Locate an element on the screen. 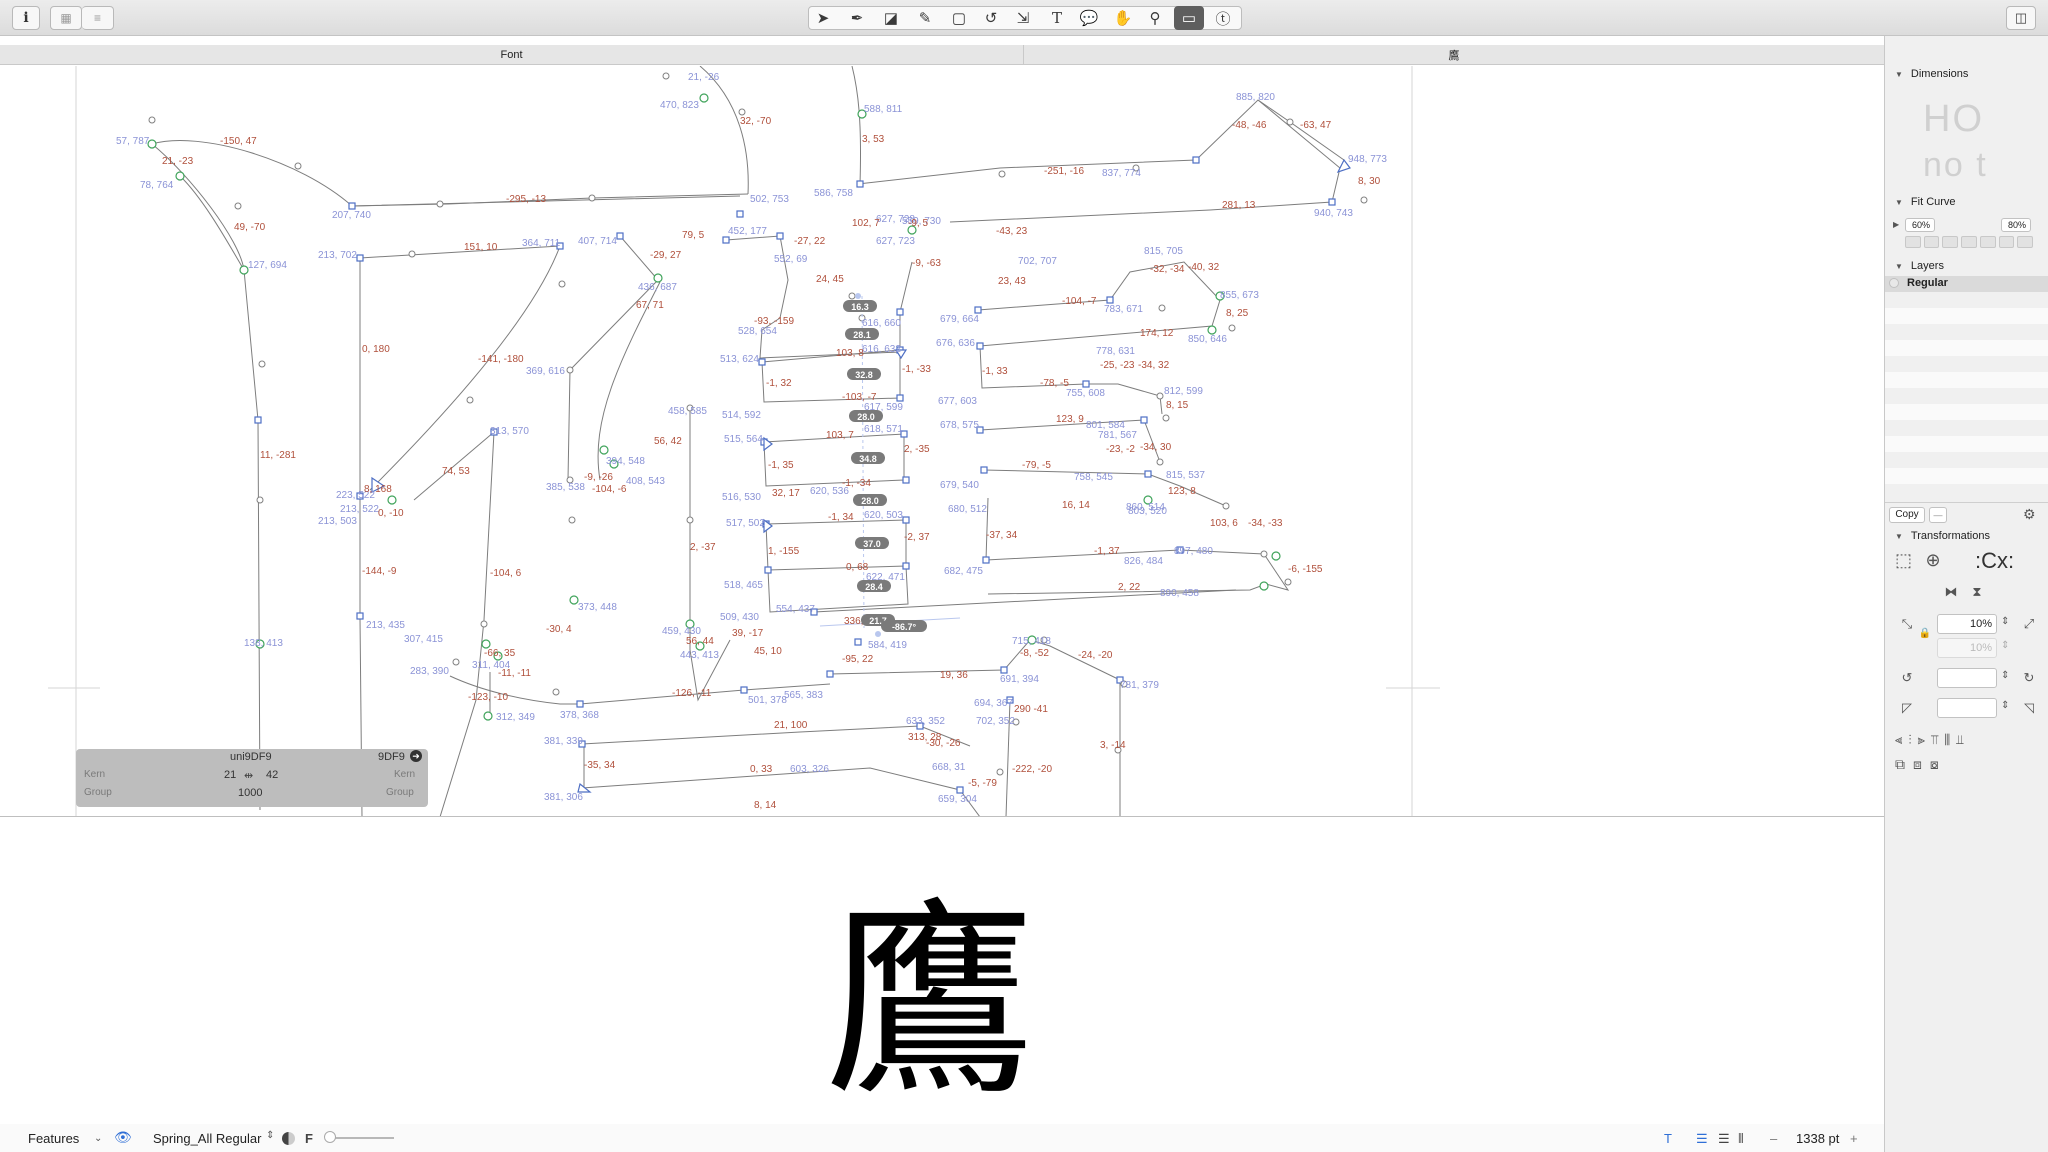 Image resolution: width=2048 pixels, height=1152 pixels. intersect-icon: ⧇ is located at coordinates (1934, 765).